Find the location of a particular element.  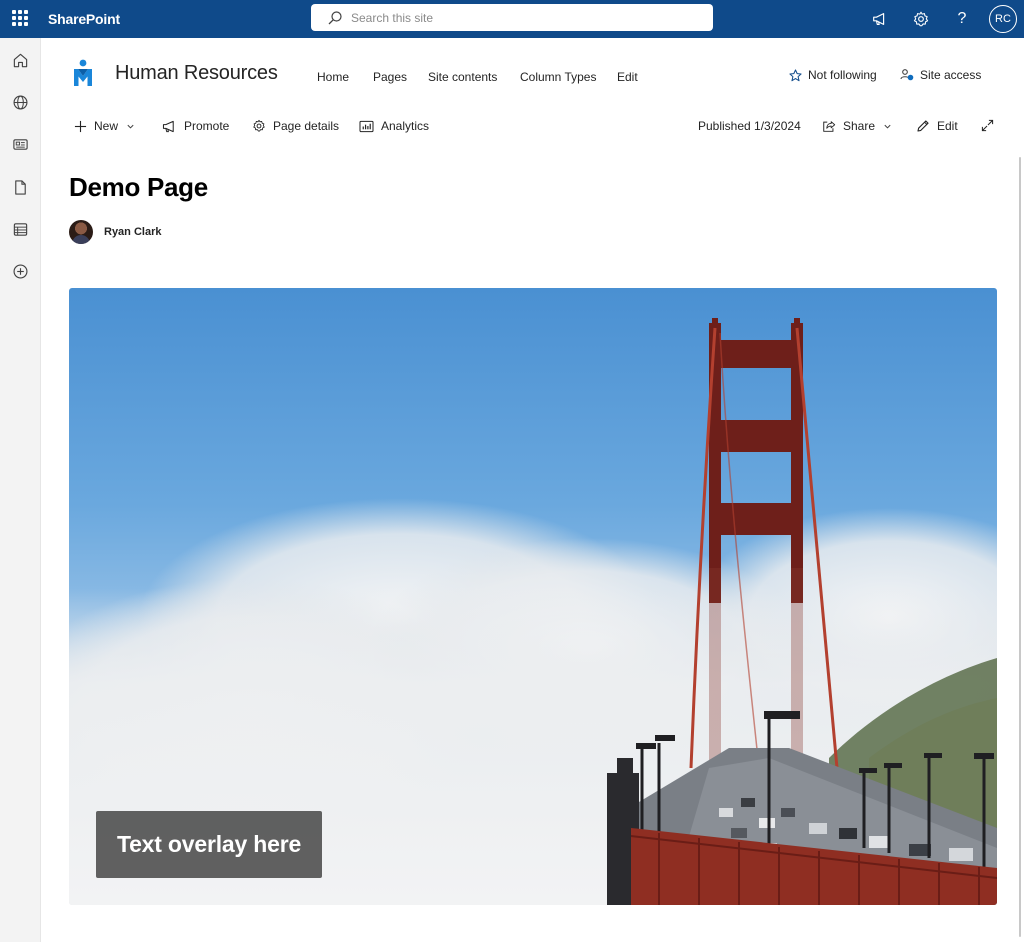

home-icon is located at coordinates (20, 60).